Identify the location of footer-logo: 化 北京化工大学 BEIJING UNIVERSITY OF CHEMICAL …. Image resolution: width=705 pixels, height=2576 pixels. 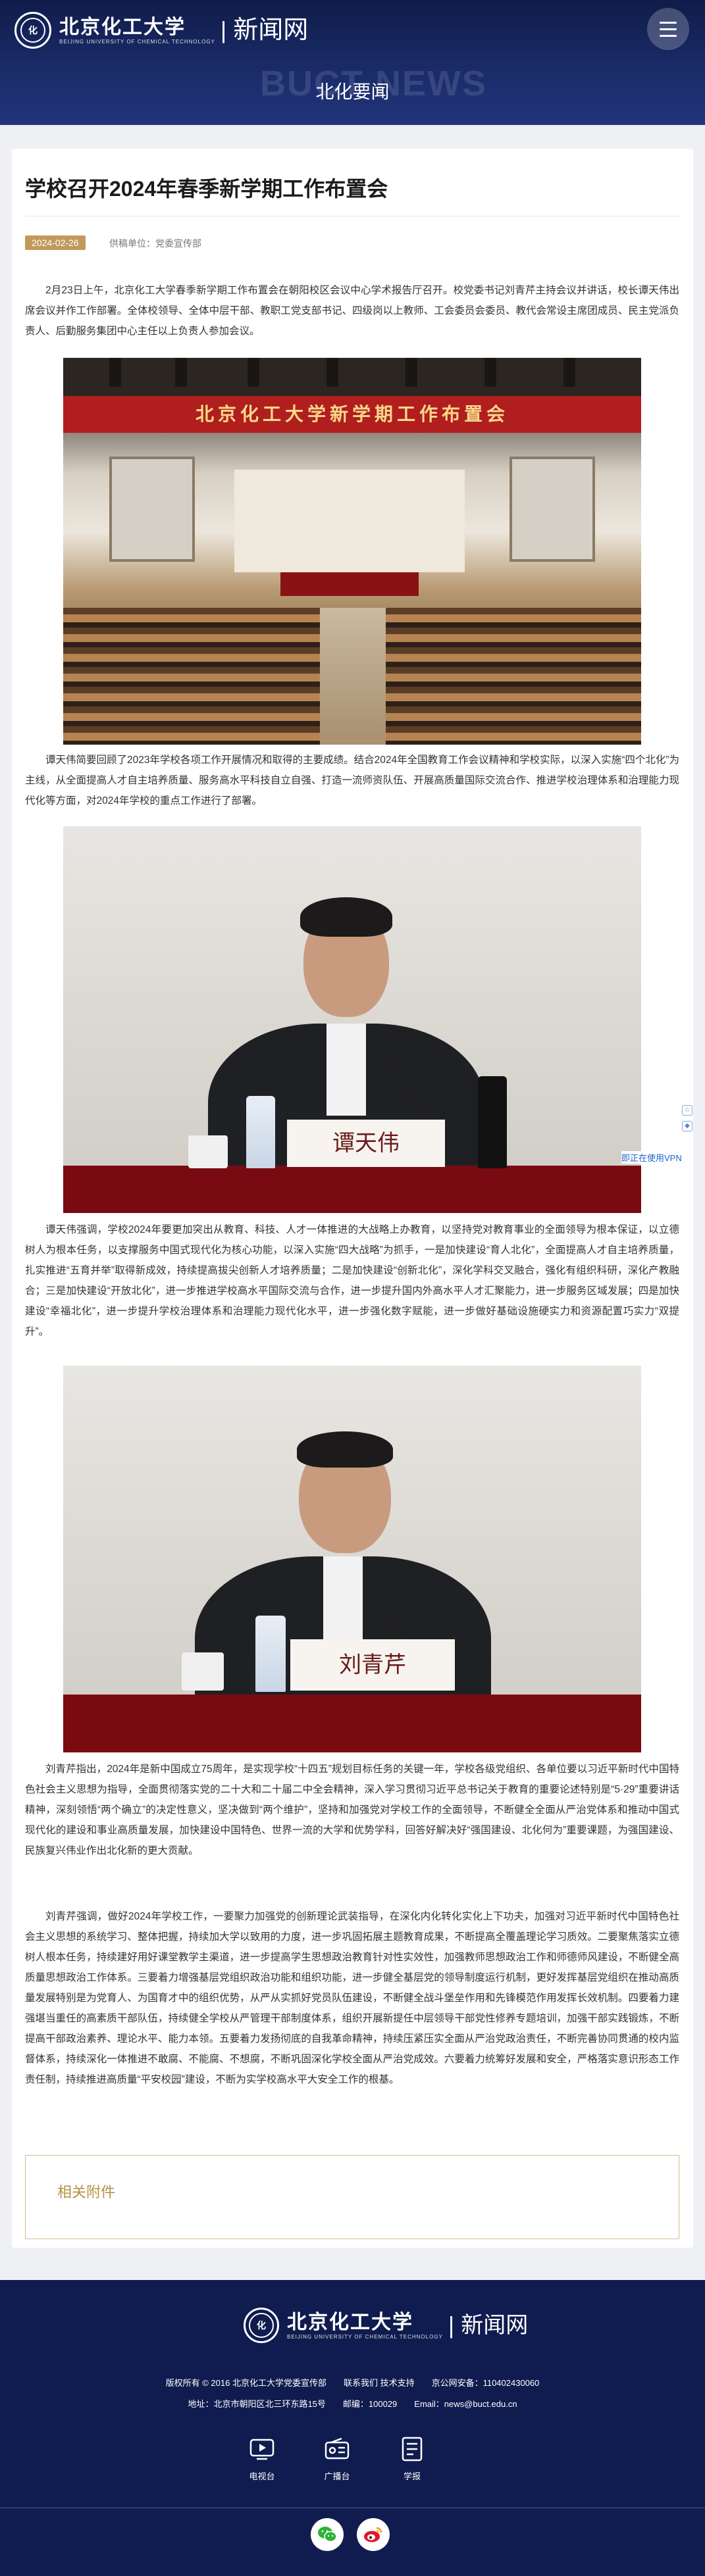
(386, 2325).